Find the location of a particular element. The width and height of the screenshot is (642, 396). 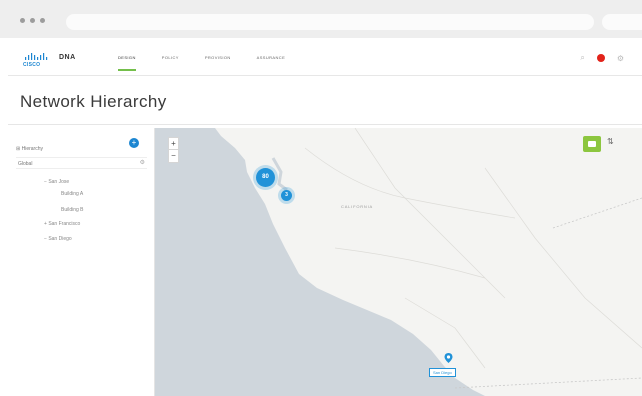

zoom-out-button: − is located at coordinates (173, 156).